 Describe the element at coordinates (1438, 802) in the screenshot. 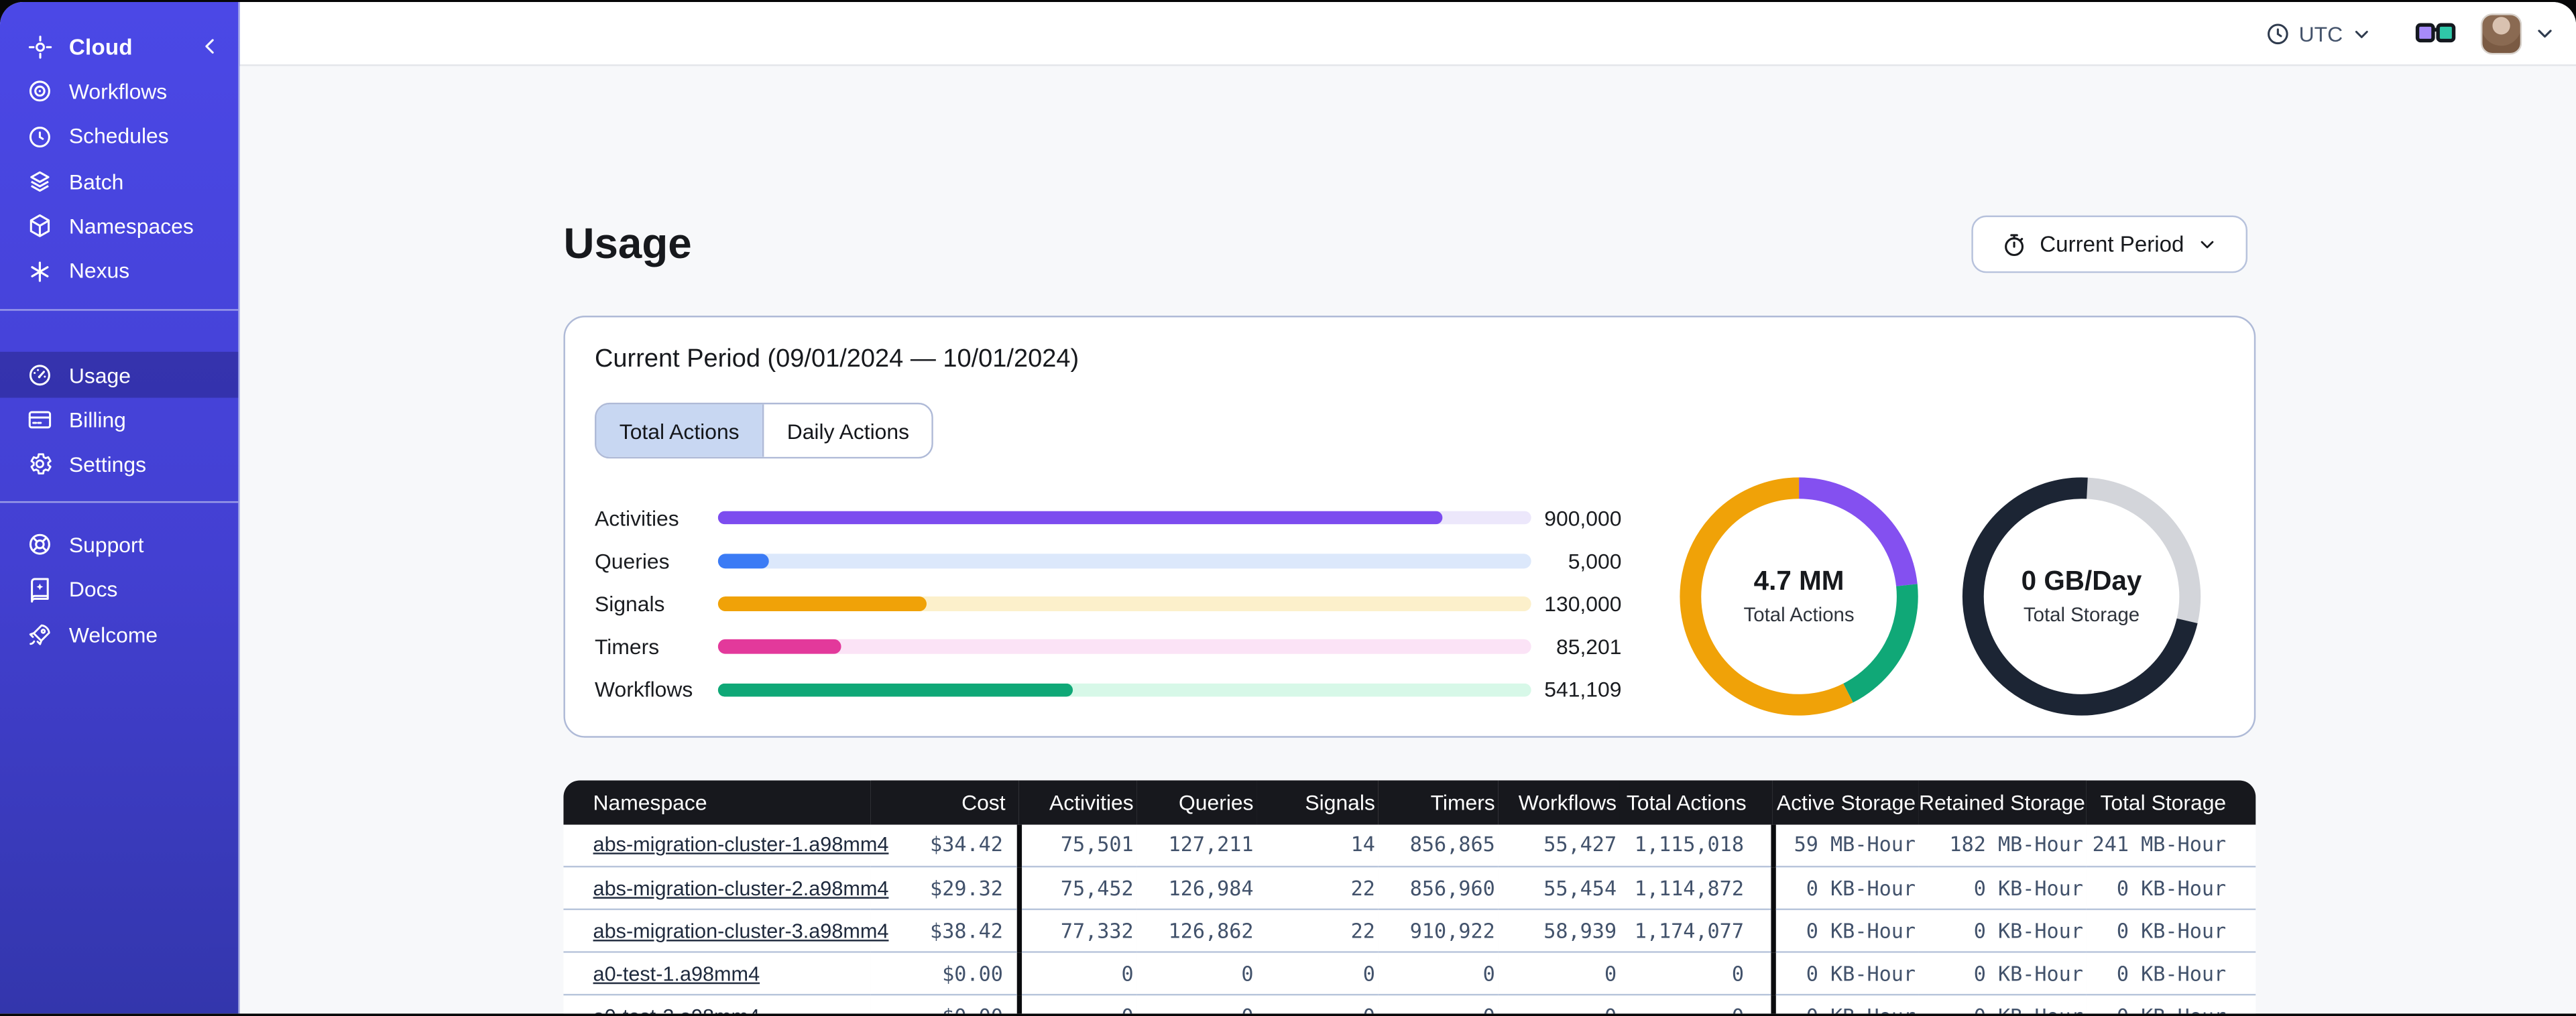

I see `column-header: Timers` at that location.